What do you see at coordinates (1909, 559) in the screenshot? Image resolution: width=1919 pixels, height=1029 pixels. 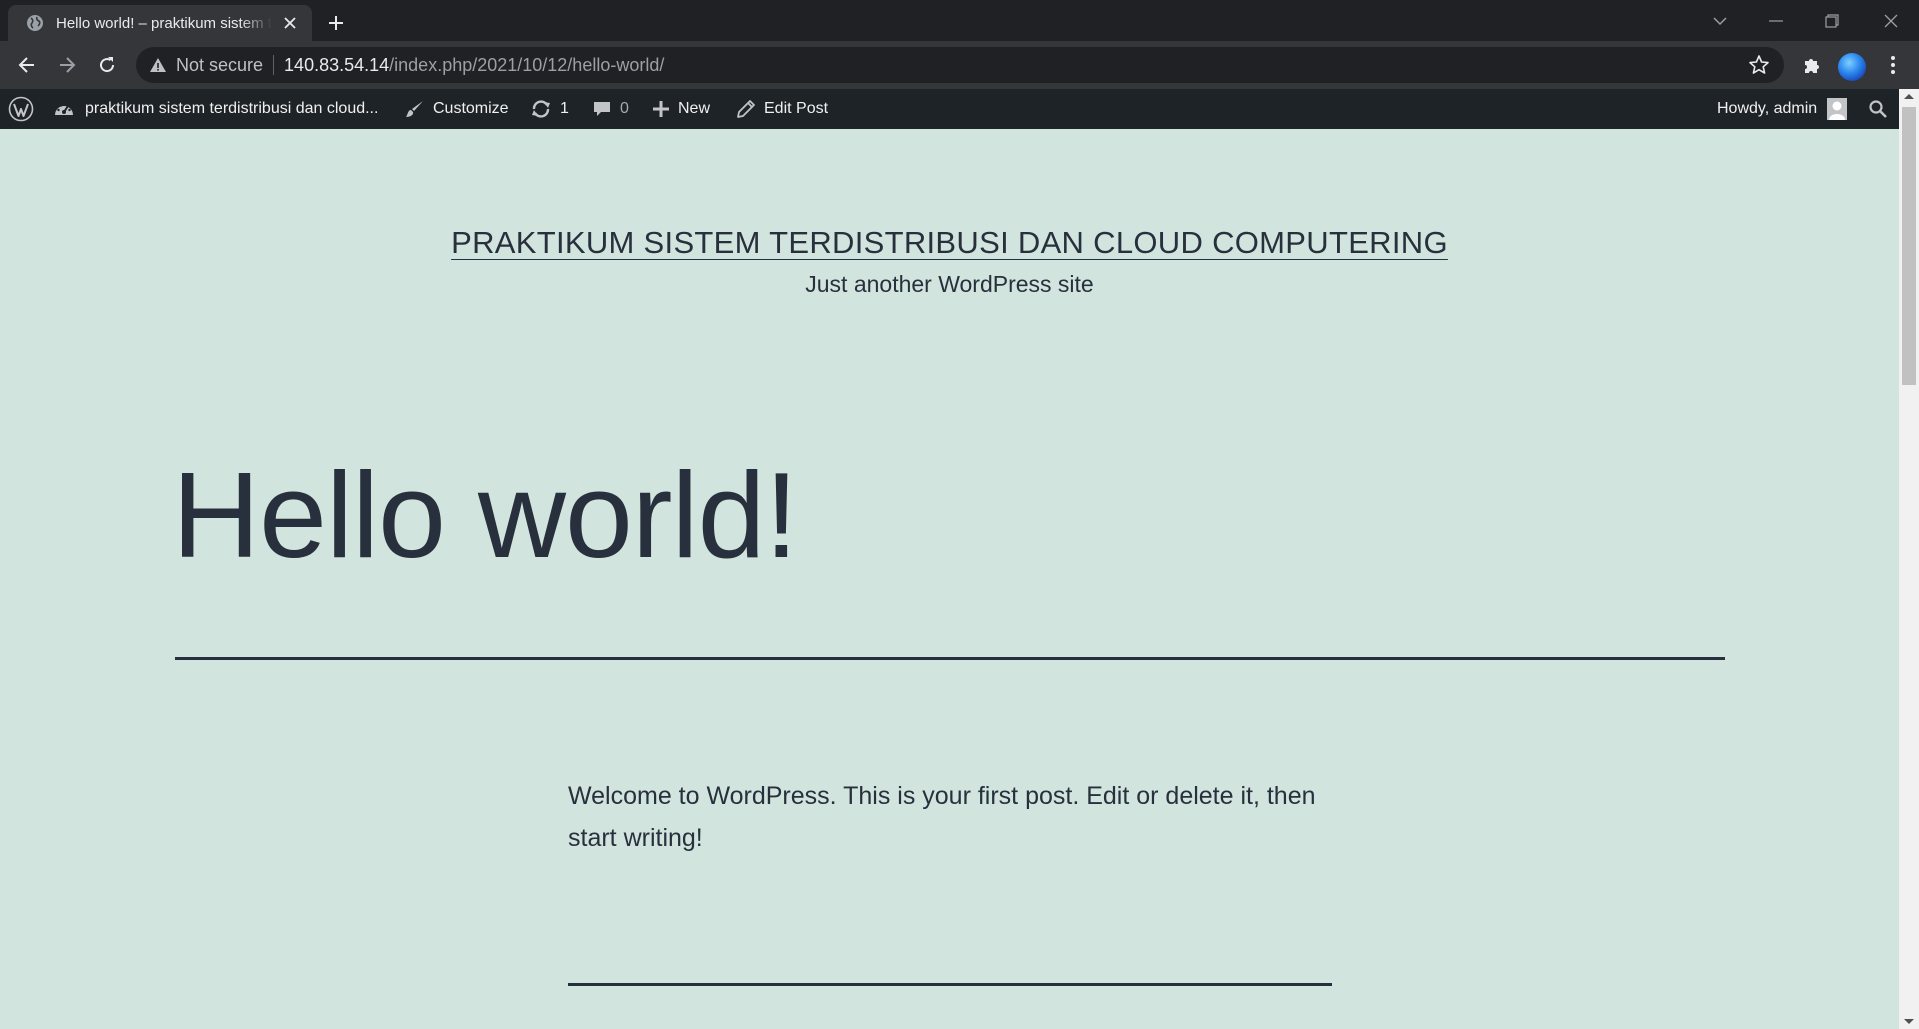 I see `page-scrollbar` at bounding box center [1909, 559].